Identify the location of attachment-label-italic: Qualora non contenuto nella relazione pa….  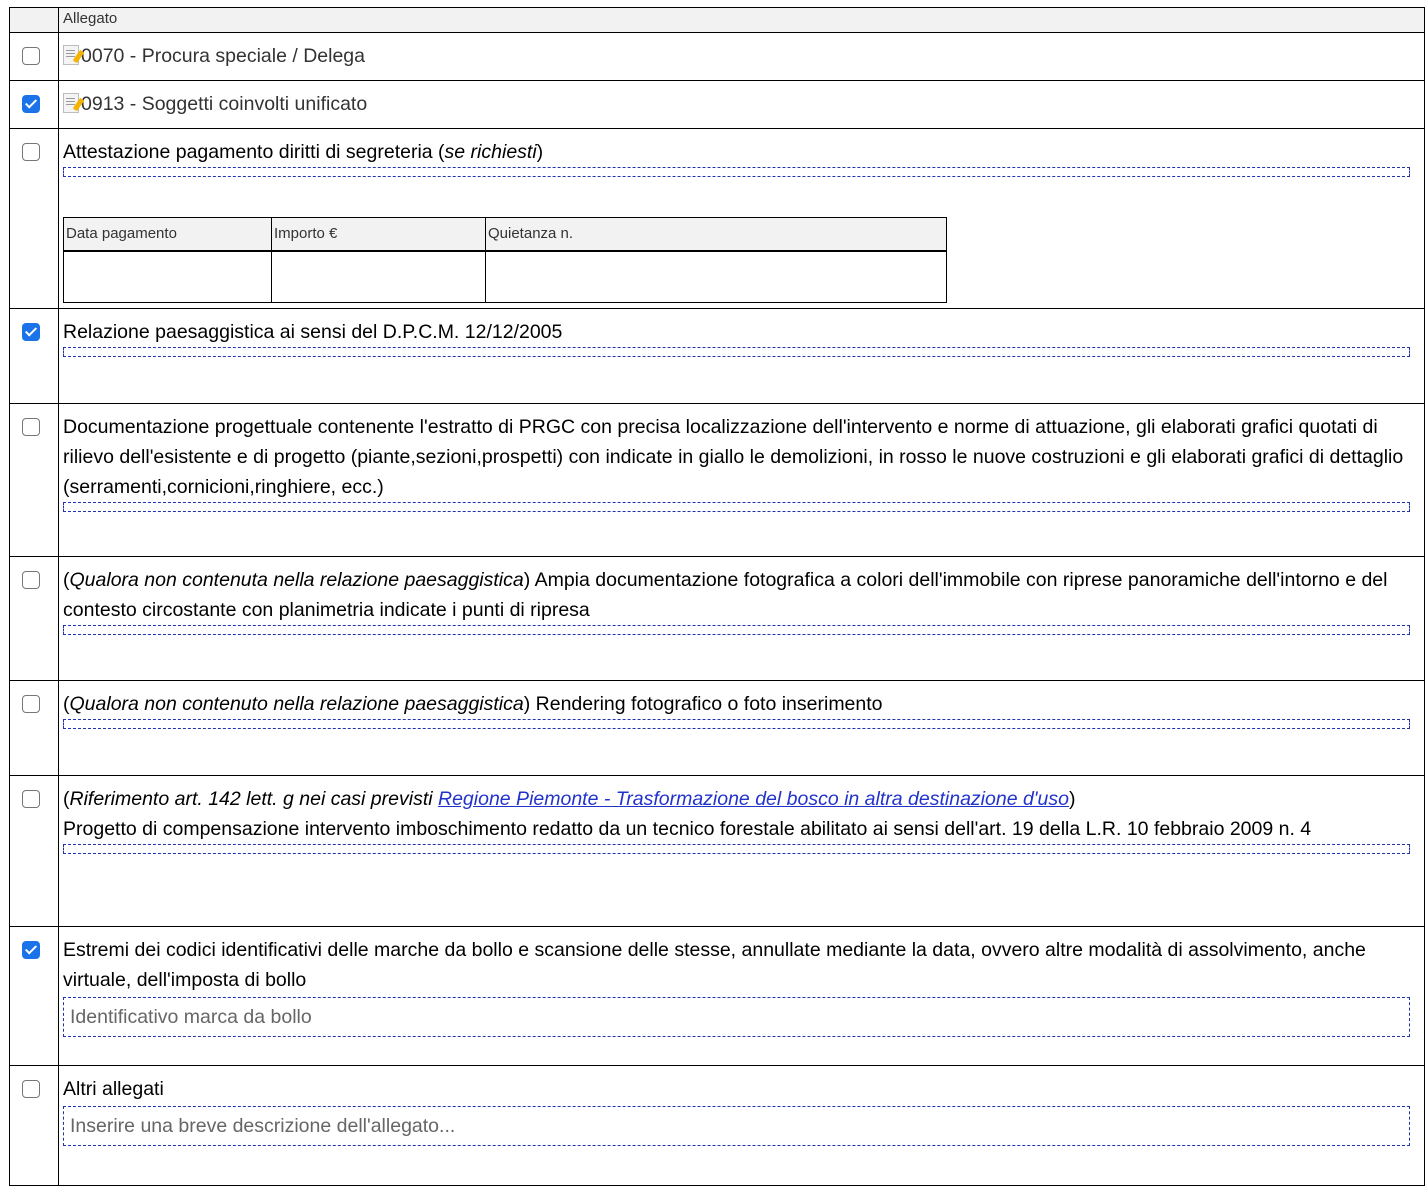
(296, 704).